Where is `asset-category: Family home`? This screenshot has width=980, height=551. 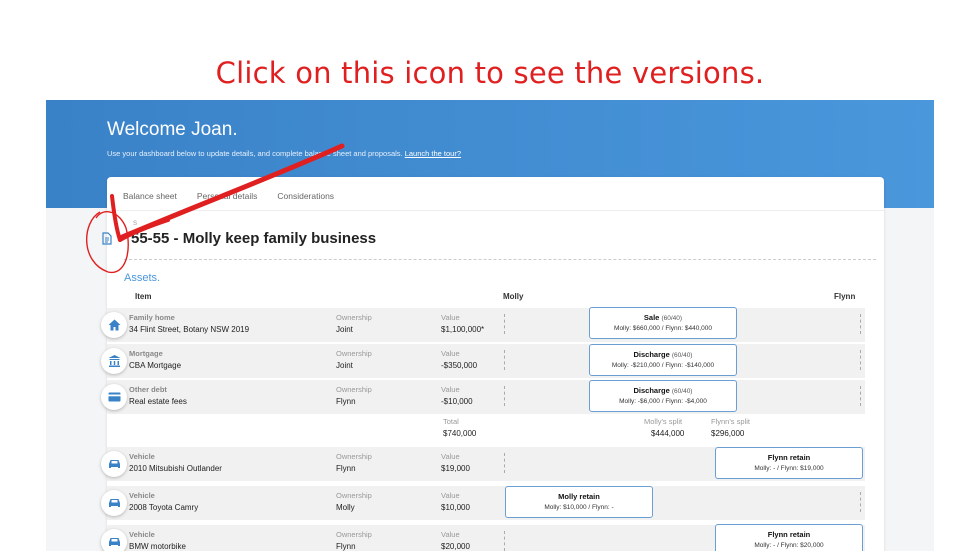 asset-category: Family home is located at coordinates (152, 317).